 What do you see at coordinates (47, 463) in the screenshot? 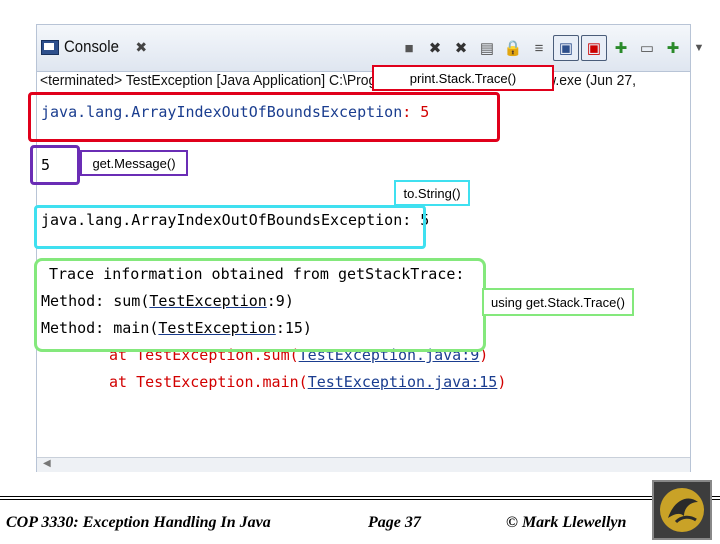
I see `scroll-left-icon: ◀` at bounding box center [47, 463].